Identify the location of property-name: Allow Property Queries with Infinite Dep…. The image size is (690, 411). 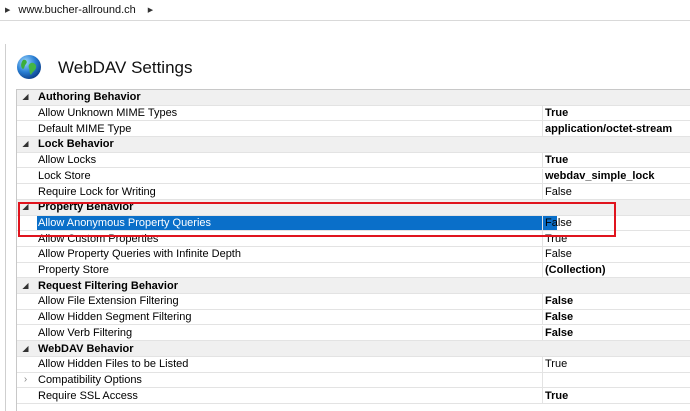
(139, 254).